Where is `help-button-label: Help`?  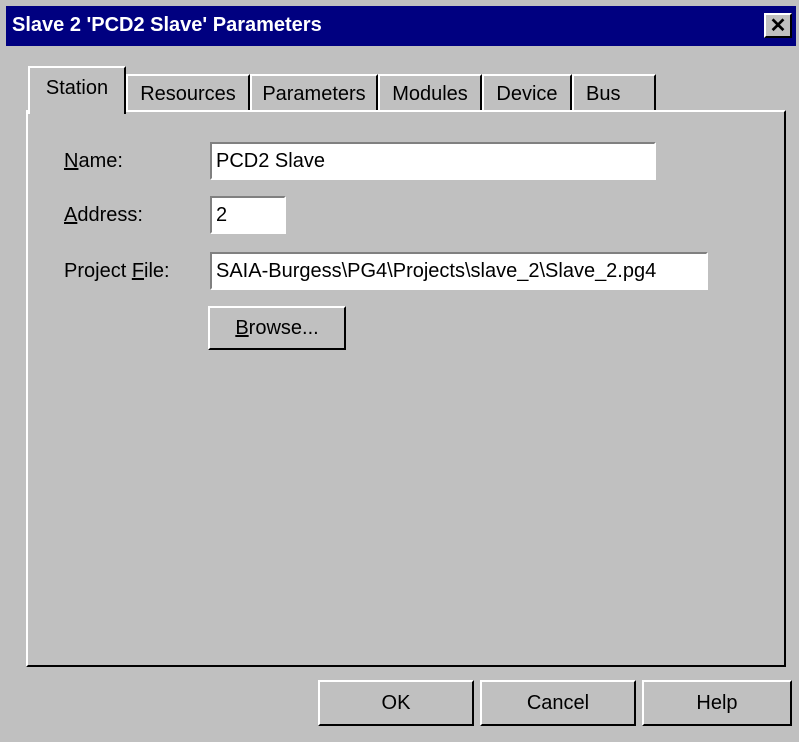 help-button-label: Help is located at coordinates (717, 702).